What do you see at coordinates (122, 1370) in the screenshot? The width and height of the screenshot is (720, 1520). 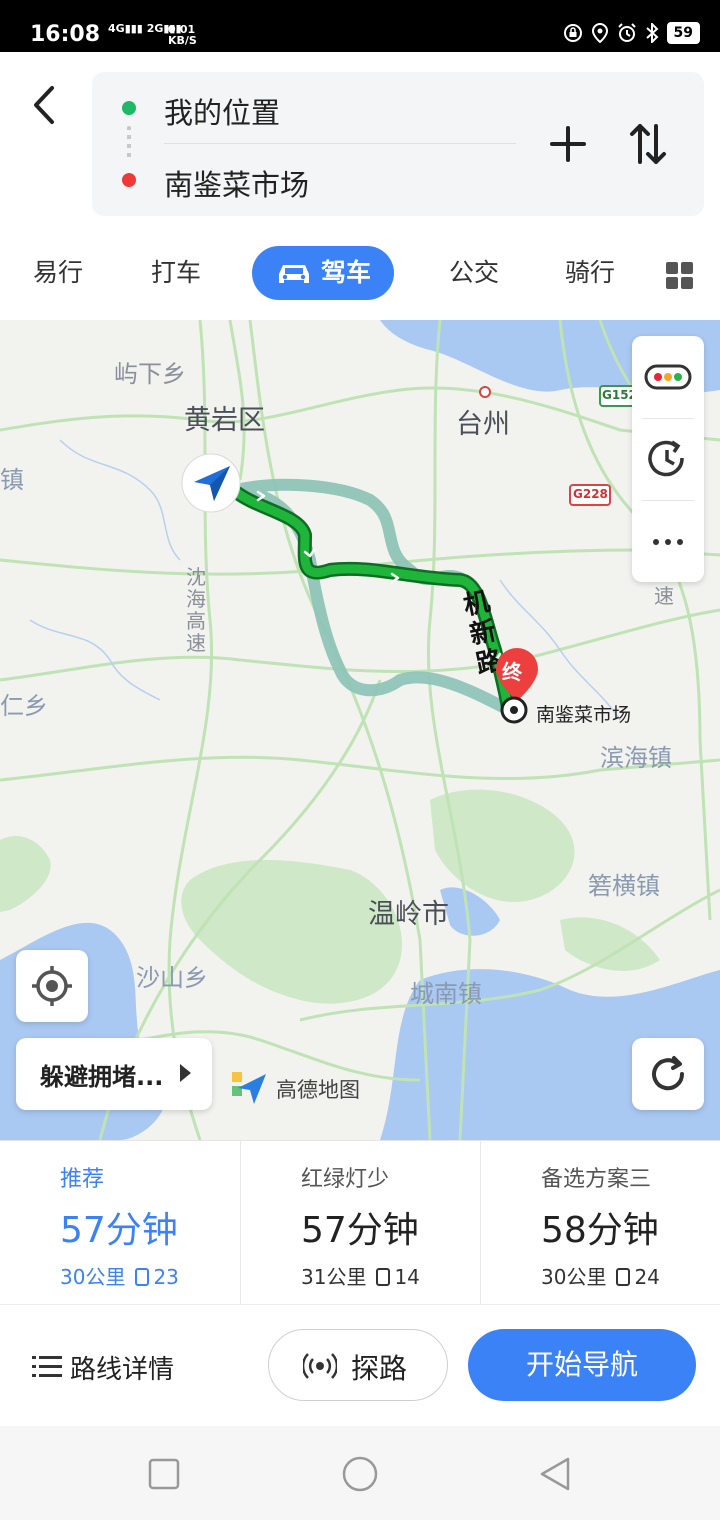 I see `route-details-label: 路线详情` at bounding box center [122, 1370].